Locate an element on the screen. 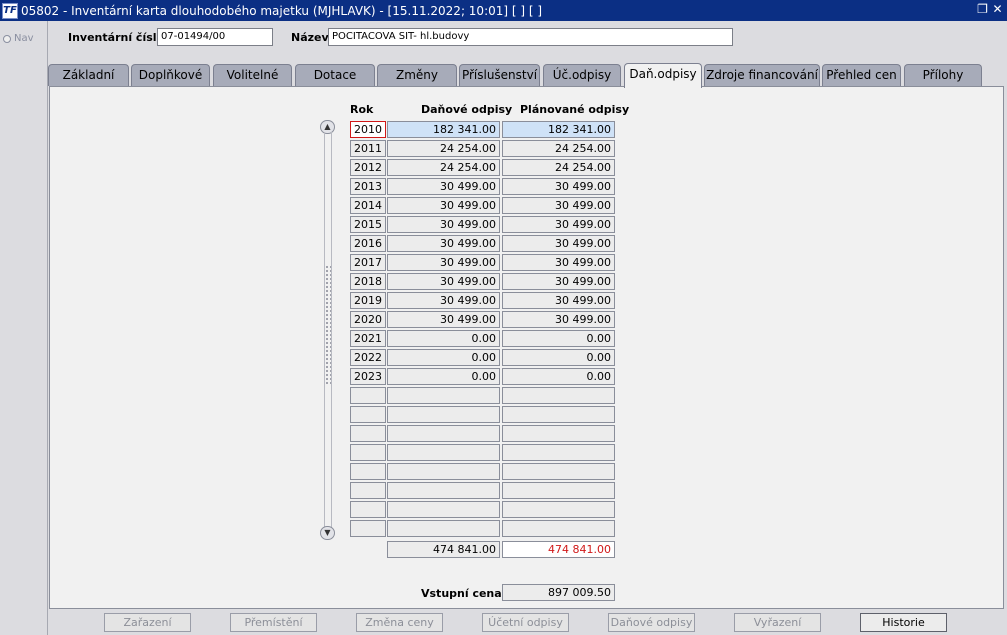 This screenshot has width=1007, height=635. scroll-down-icon: ▼ is located at coordinates (327, 533).